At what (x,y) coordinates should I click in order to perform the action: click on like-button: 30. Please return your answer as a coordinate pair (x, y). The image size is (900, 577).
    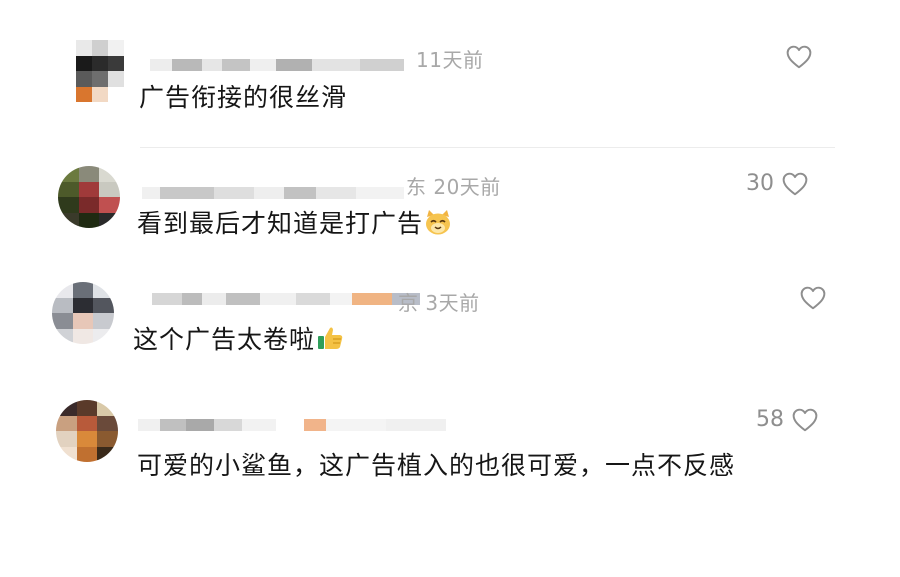
    Looking at the image, I should click on (777, 183).